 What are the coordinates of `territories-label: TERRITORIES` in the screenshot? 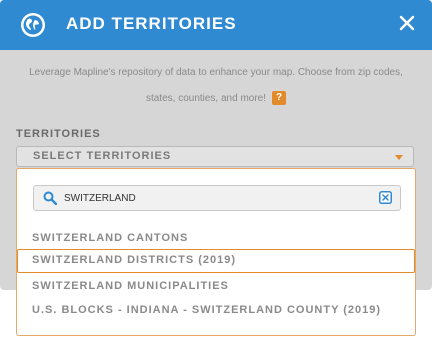 It's located at (58, 134).